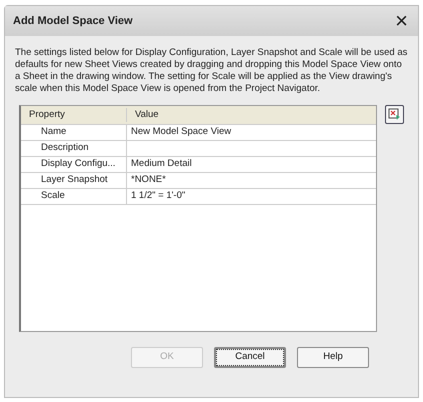 This screenshot has height=402, width=423. What do you see at coordinates (159, 164) in the screenshot?
I see `property-value: Medium Detail` at bounding box center [159, 164].